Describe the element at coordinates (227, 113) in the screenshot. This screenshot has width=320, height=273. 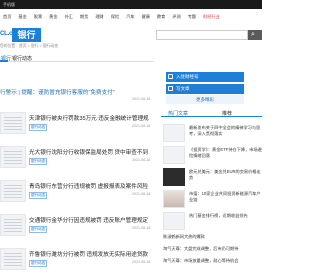
I see `tab-recommended: 推荐` at that location.